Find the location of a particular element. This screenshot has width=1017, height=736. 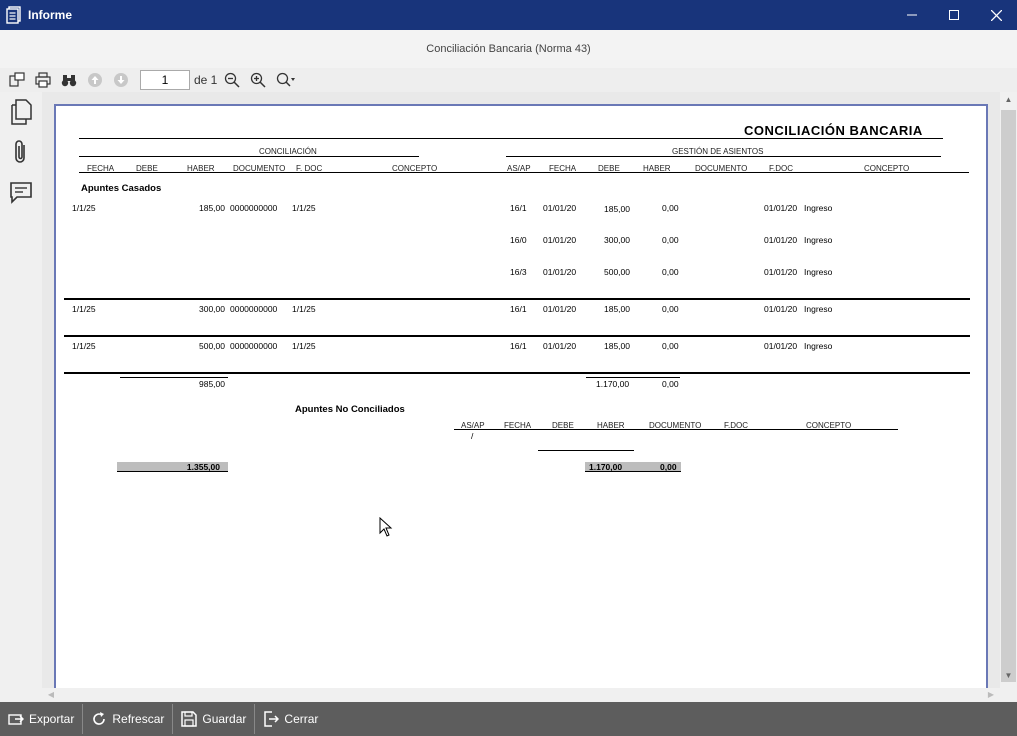

guardar-button: Guardar is located at coordinates (214, 719).